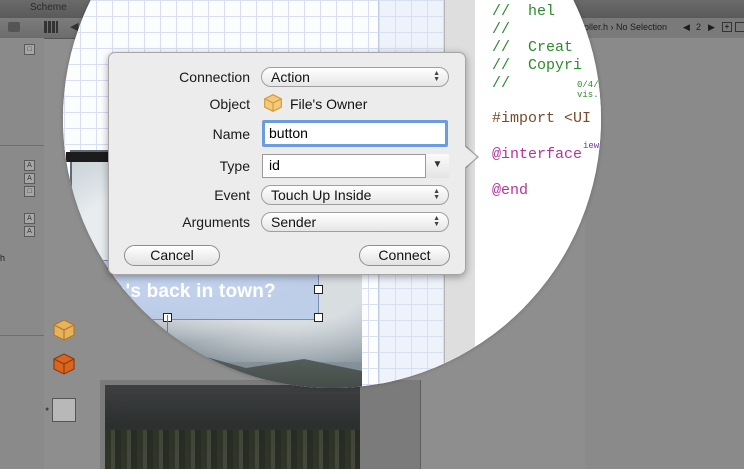 The height and width of the screenshot is (469, 744). Describe the element at coordinates (589, 85) in the screenshot. I see `code-comment-fragment: 0/4/12.` at that location.